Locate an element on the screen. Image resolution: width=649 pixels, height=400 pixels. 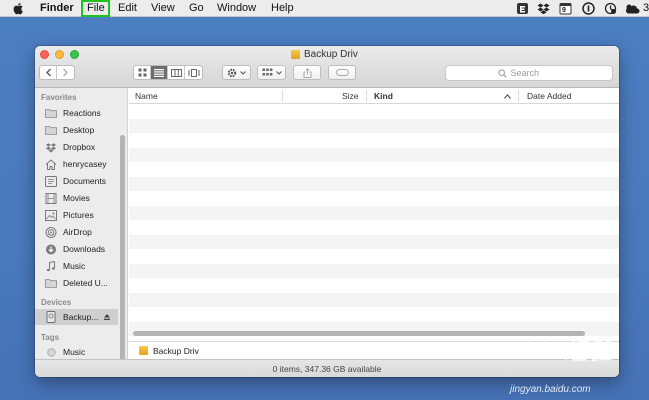
gear-icon is located at coordinates (232, 72).